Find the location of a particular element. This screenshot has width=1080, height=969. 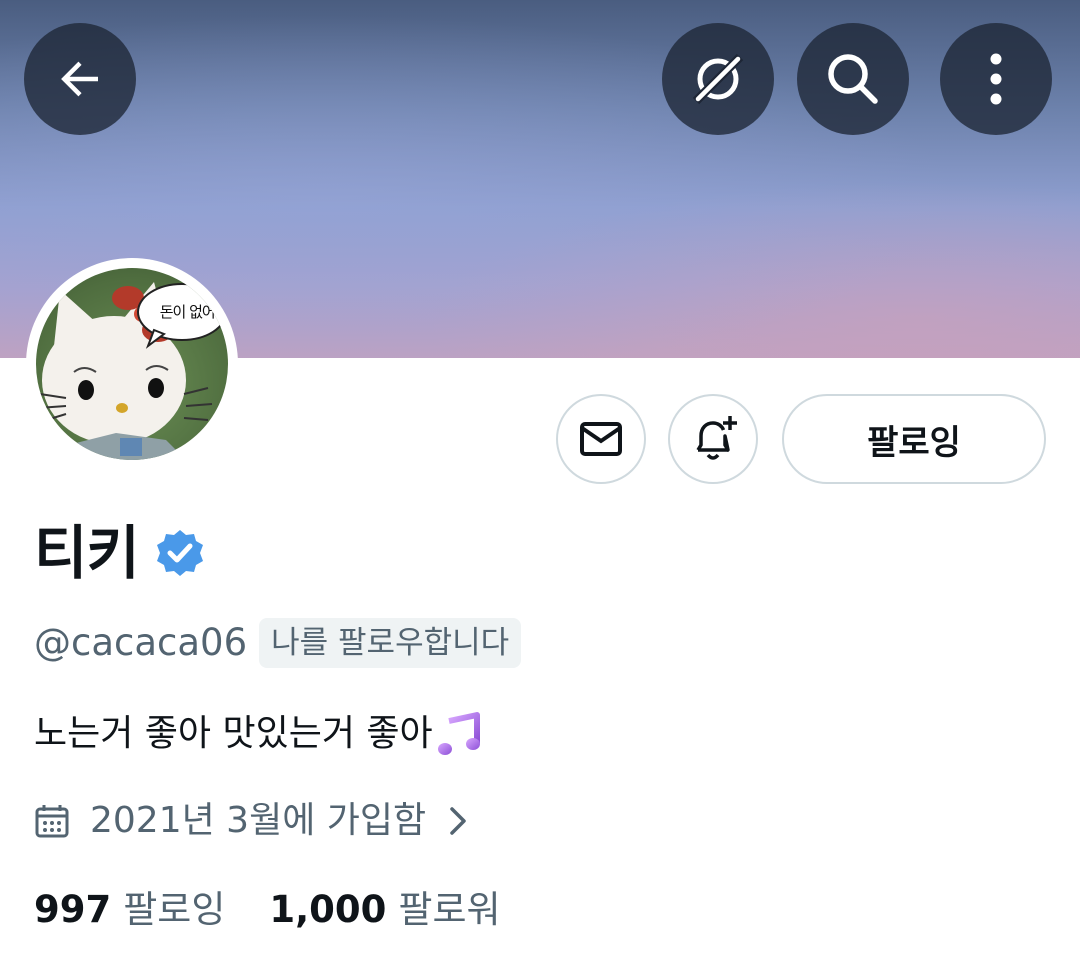

back-arrow-icon is located at coordinates (79, 79).